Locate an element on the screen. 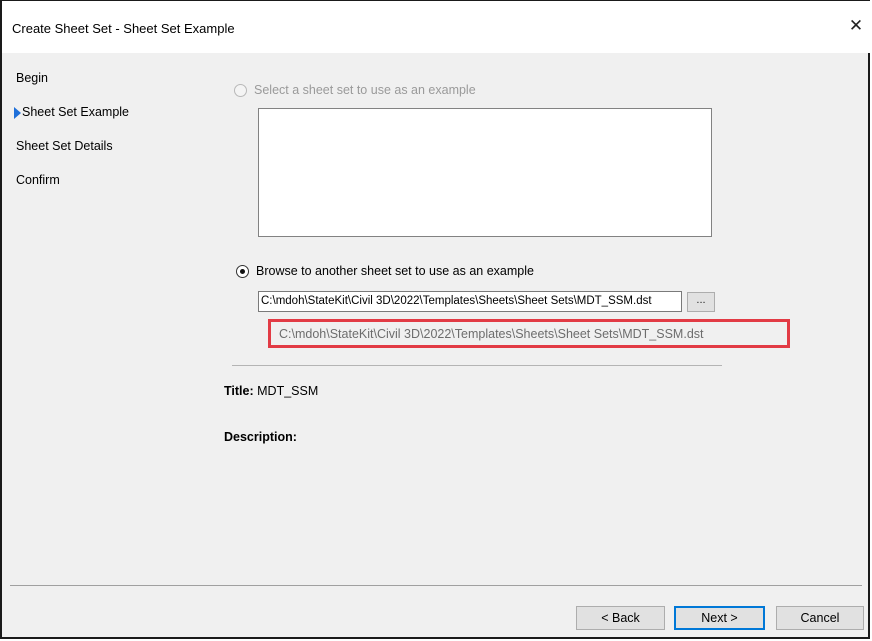  step-label: Begin is located at coordinates (32, 78).